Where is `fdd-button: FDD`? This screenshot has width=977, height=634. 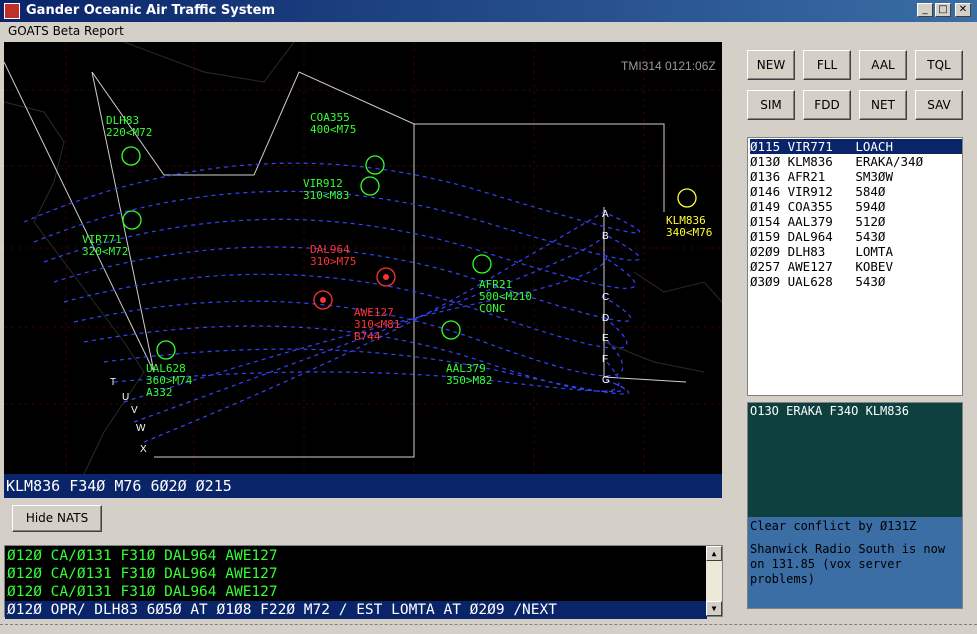
fdd-button: FDD is located at coordinates (827, 105).